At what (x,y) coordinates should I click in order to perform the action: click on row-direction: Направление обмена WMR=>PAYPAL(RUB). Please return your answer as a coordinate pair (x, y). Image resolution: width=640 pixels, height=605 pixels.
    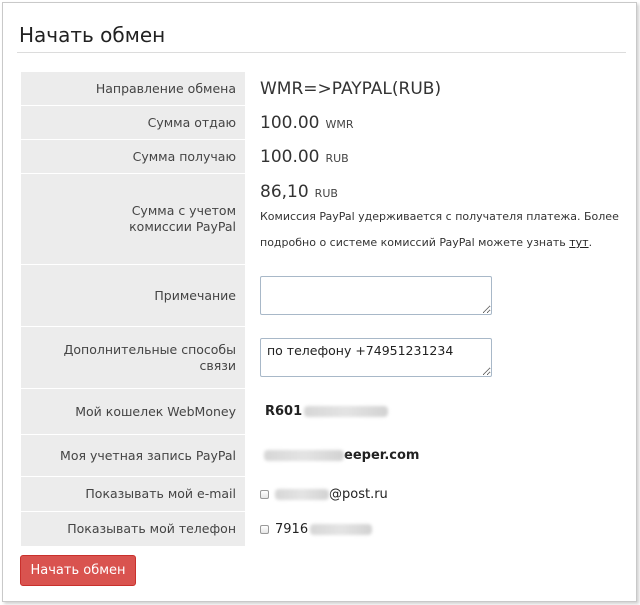
    Looking at the image, I should click on (321, 88).